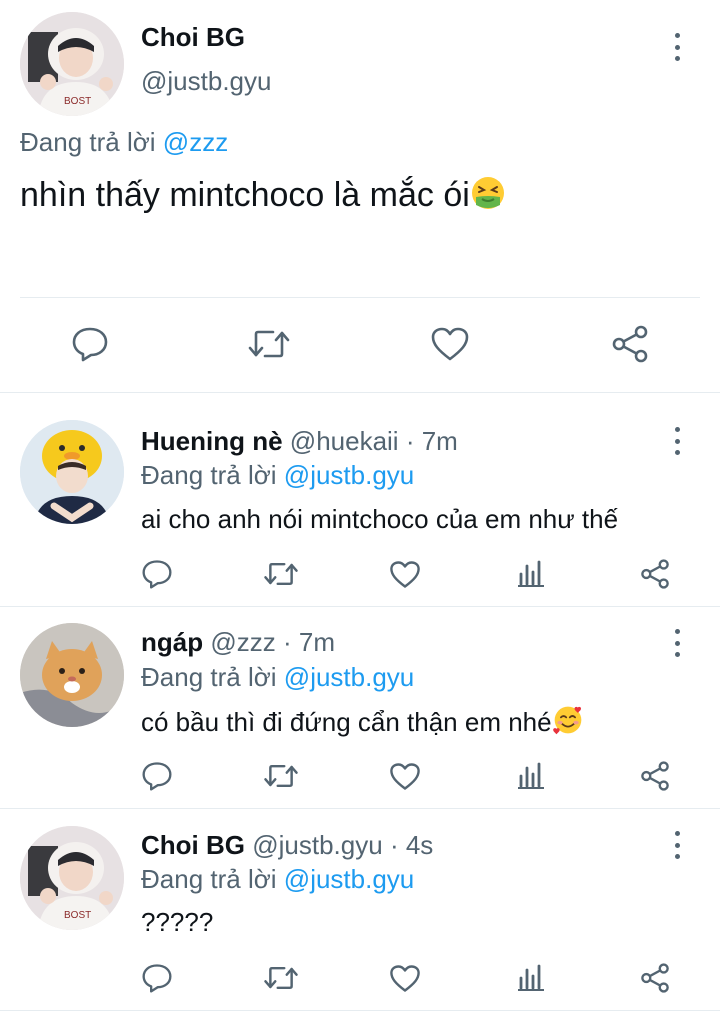  Describe the element at coordinates (380, 519) in the screenshot. I see `reply-1-text: ai cho anh nói mintchoco của em như thế` at that location.